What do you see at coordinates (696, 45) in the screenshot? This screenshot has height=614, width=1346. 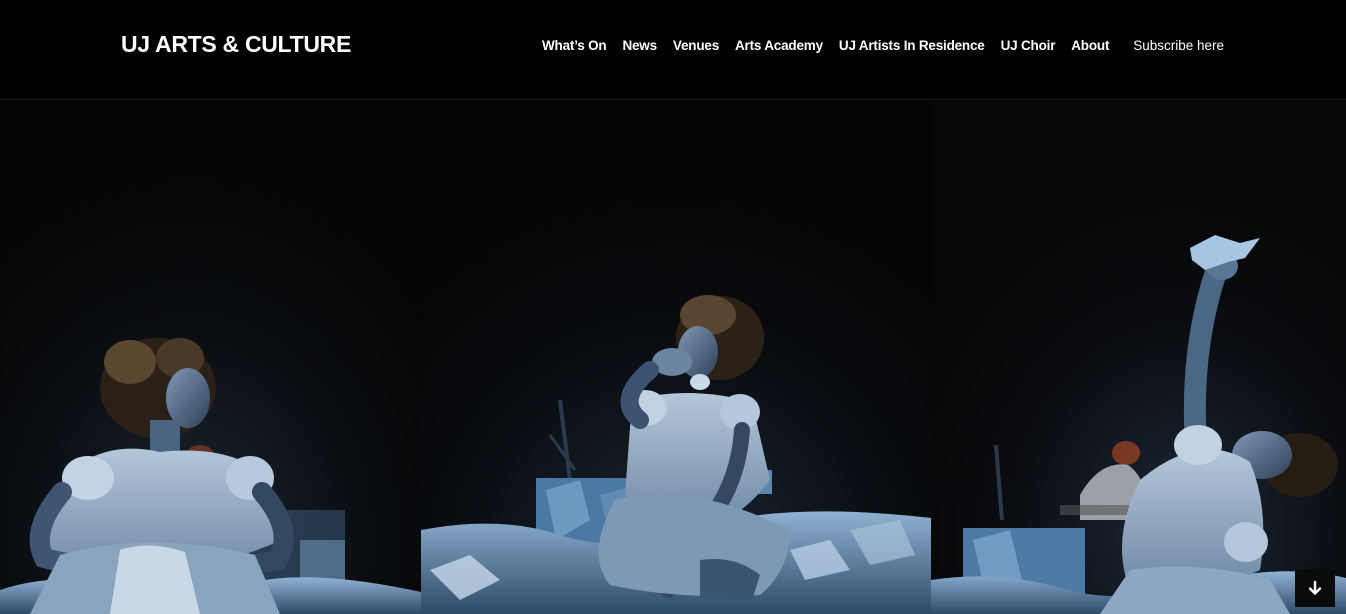 I see `nav-item-venues: Venues` at bounding box center [696, 45].